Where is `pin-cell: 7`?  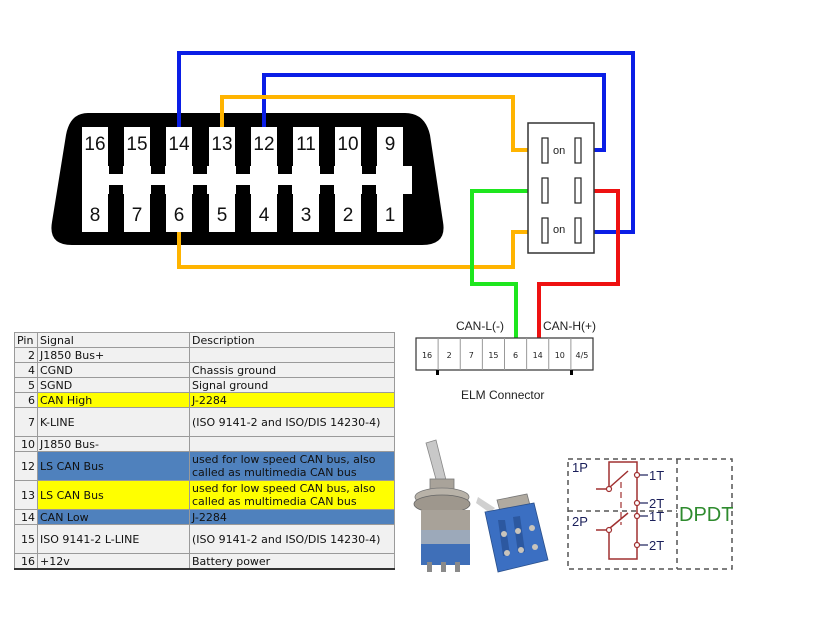 pin-cell: 7 is located at coordinates (26, 422).